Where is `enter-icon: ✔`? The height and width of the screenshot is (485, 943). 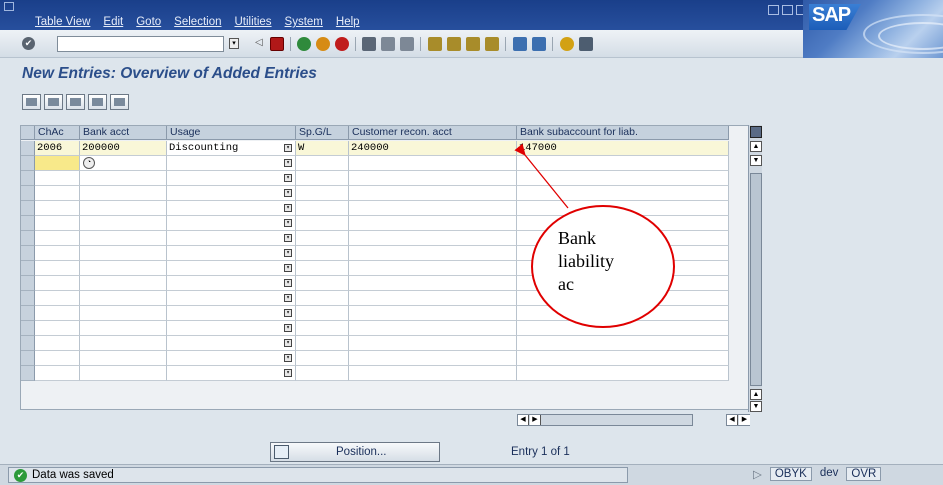 enter-icon: ✔ is located at coordinates (28, 43).